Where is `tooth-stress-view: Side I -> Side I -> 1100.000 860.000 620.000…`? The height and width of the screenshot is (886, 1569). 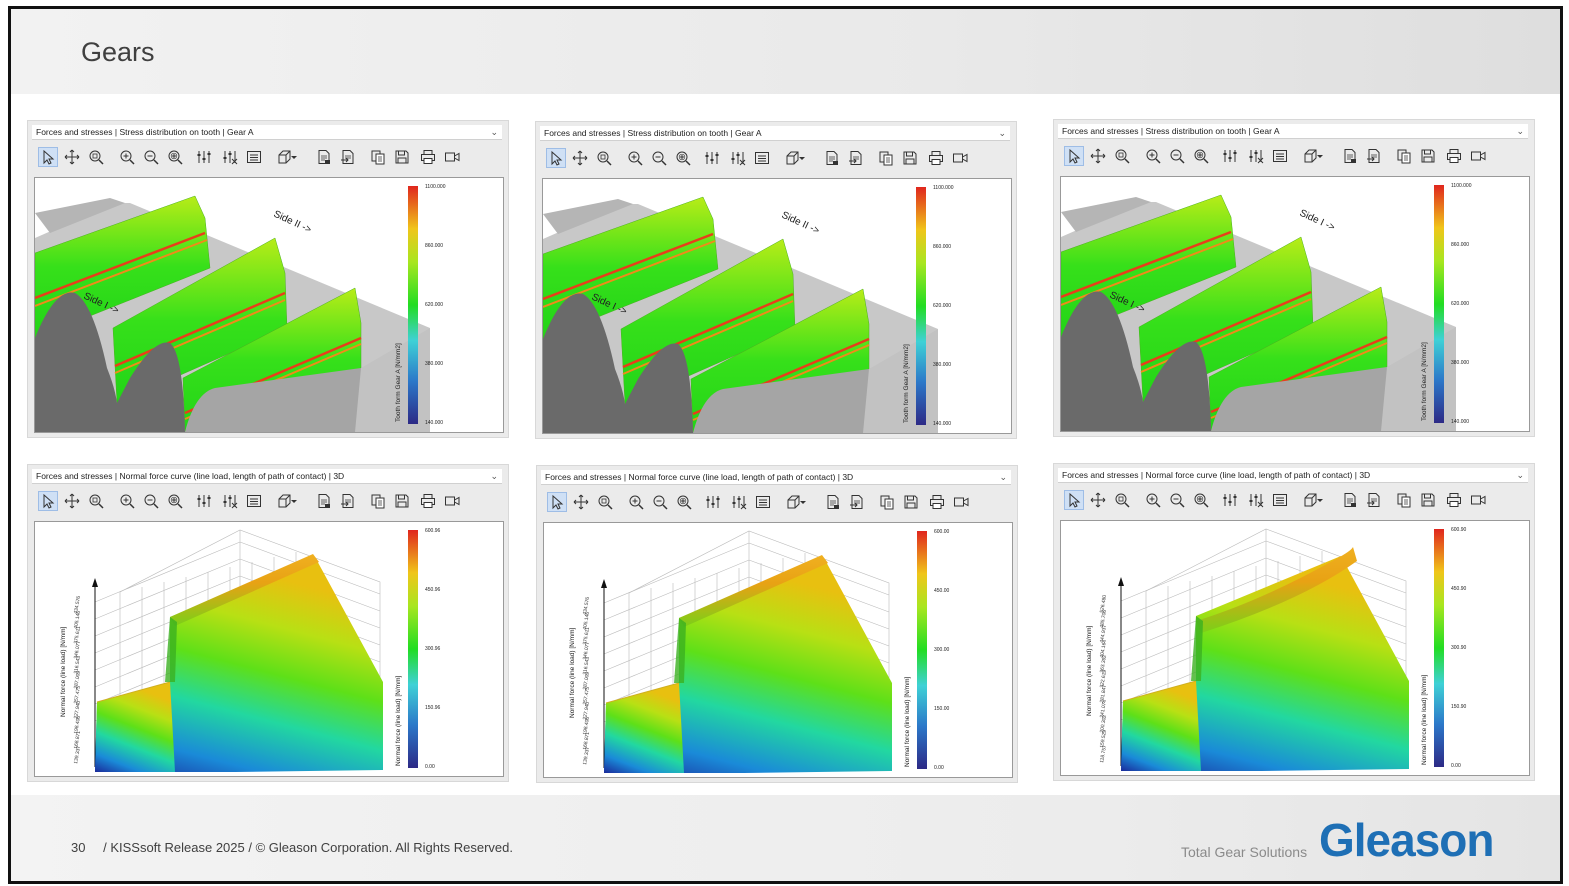
tooth-stress-view: Side I -> Side I -> 1100.000 860.000 620.000… is located at coordinates (1295, 304).